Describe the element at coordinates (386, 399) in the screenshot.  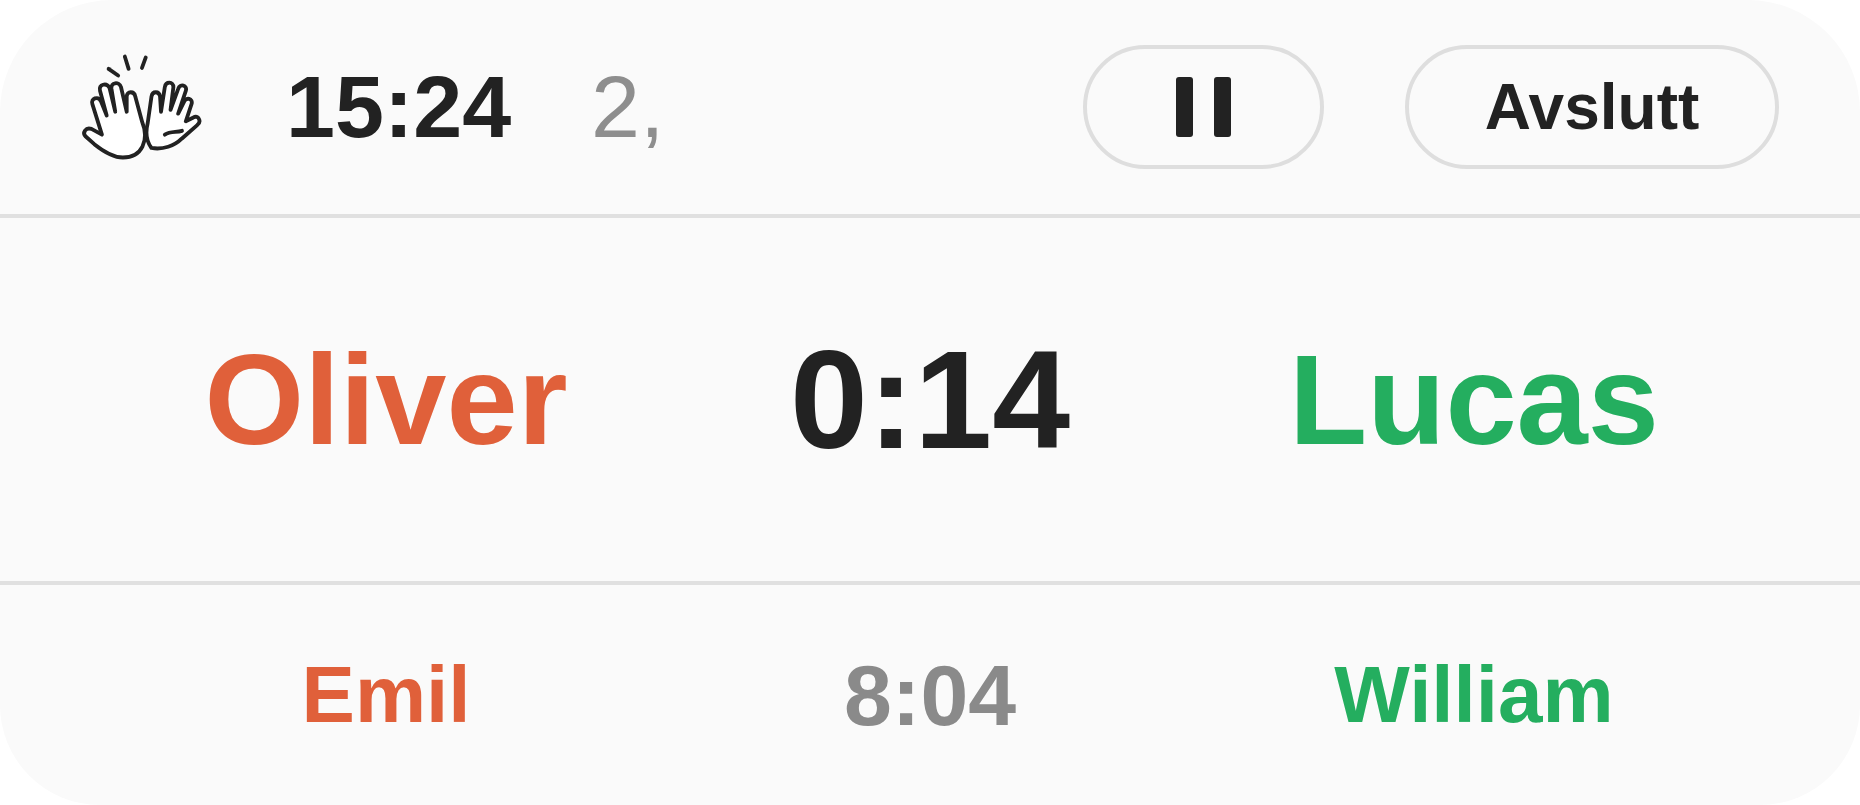
I see `player-name: Oliver` at that location.